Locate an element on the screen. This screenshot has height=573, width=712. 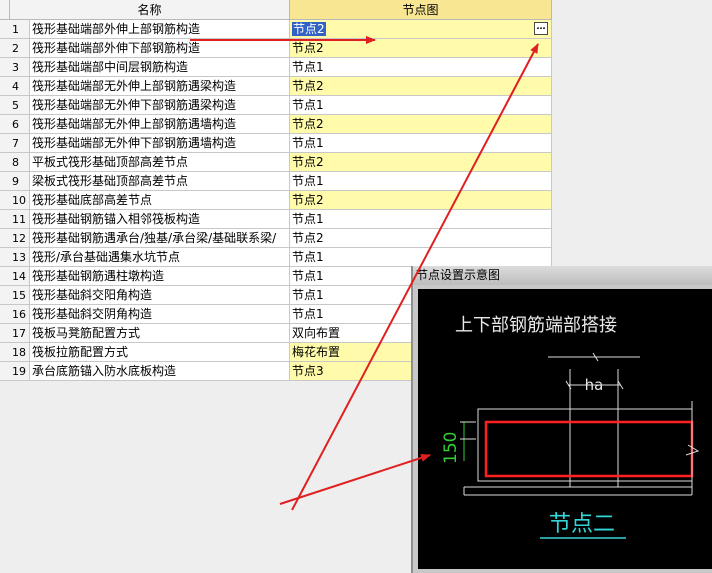
row-number: 11 is located at coordinates (15, 219).